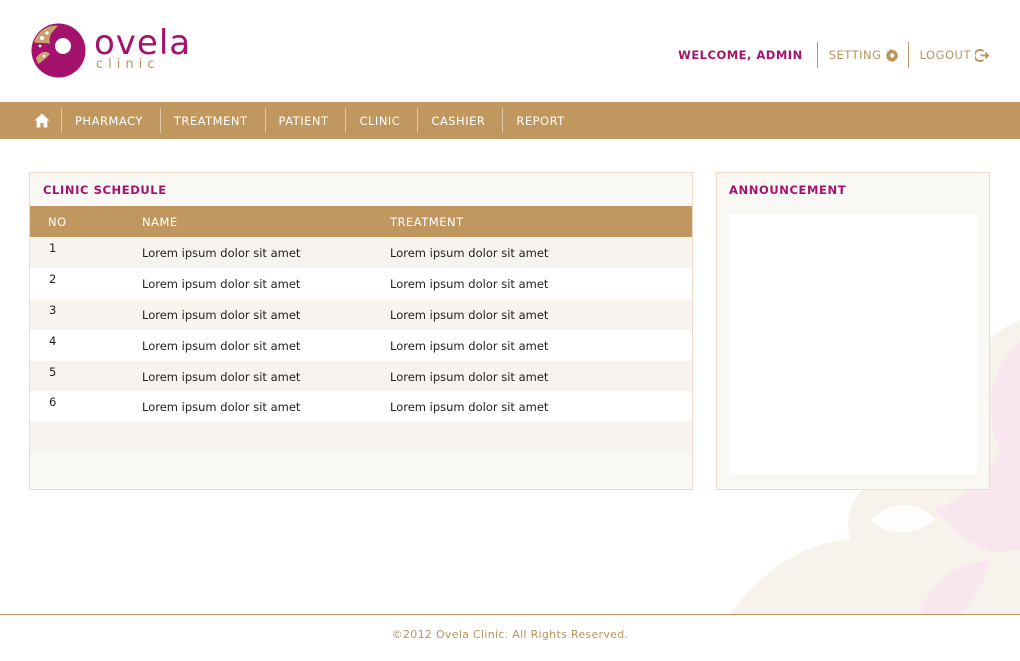 The height and width of the screenshot is (661, 1020). I want to click on logout-icon, so click(982, 55).